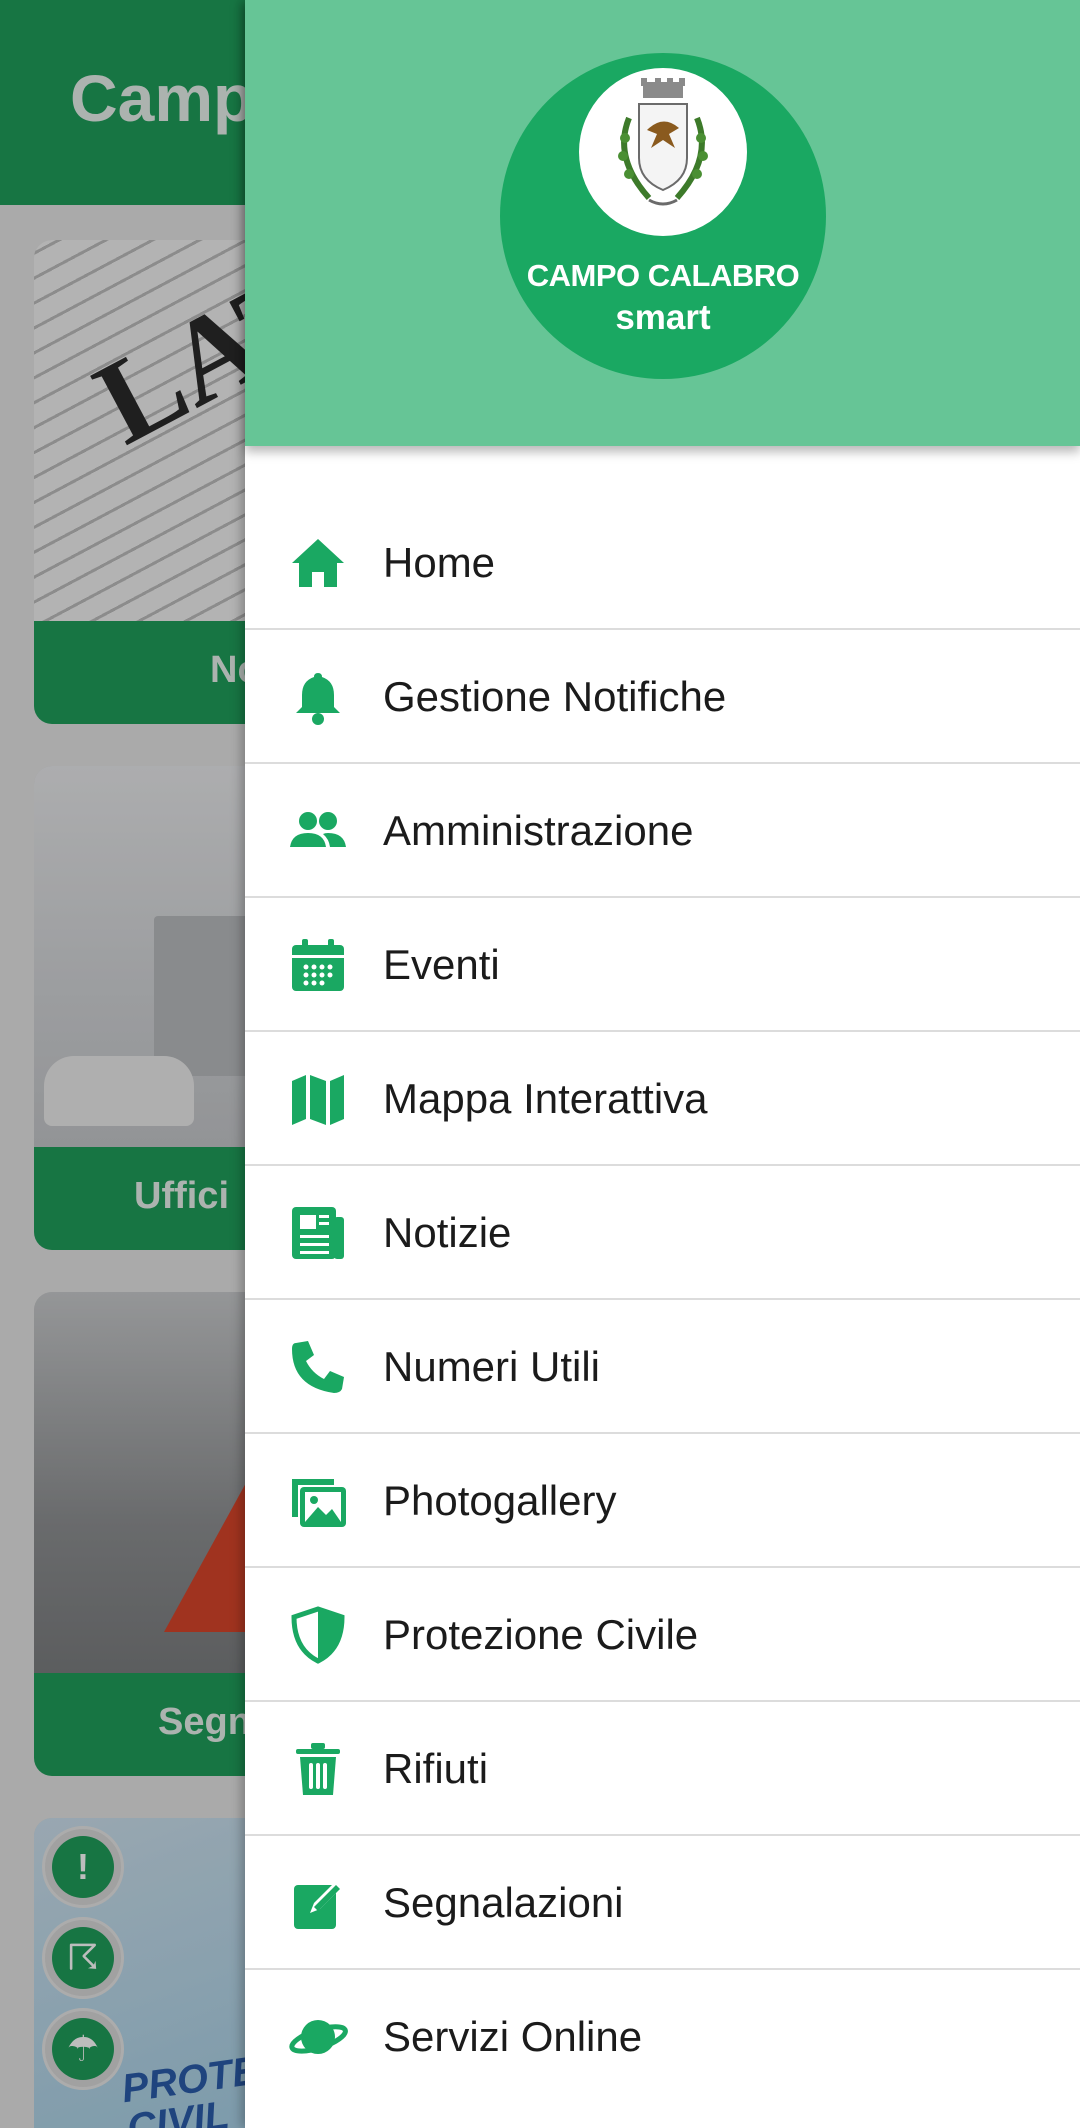  What do you see at coordinates (441, 964) in the screenshot?
I see `menu-item-label: Eventi` at bounding box center [441, 964].